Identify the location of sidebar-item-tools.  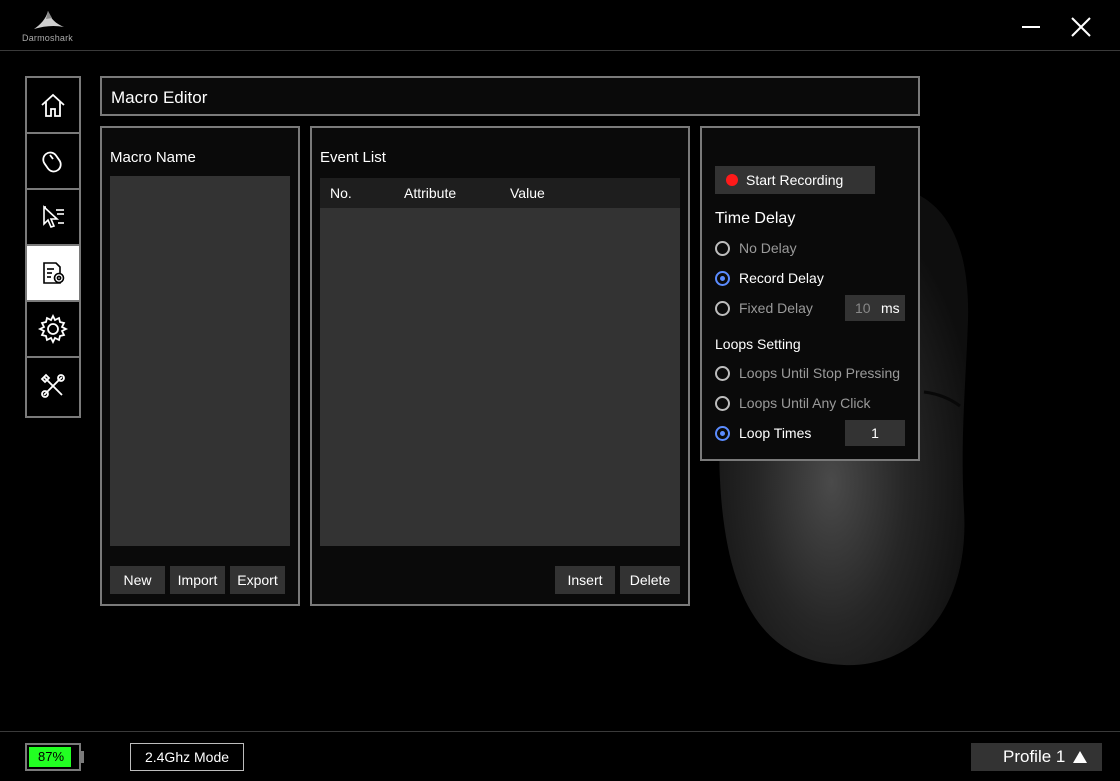
(53, 386).